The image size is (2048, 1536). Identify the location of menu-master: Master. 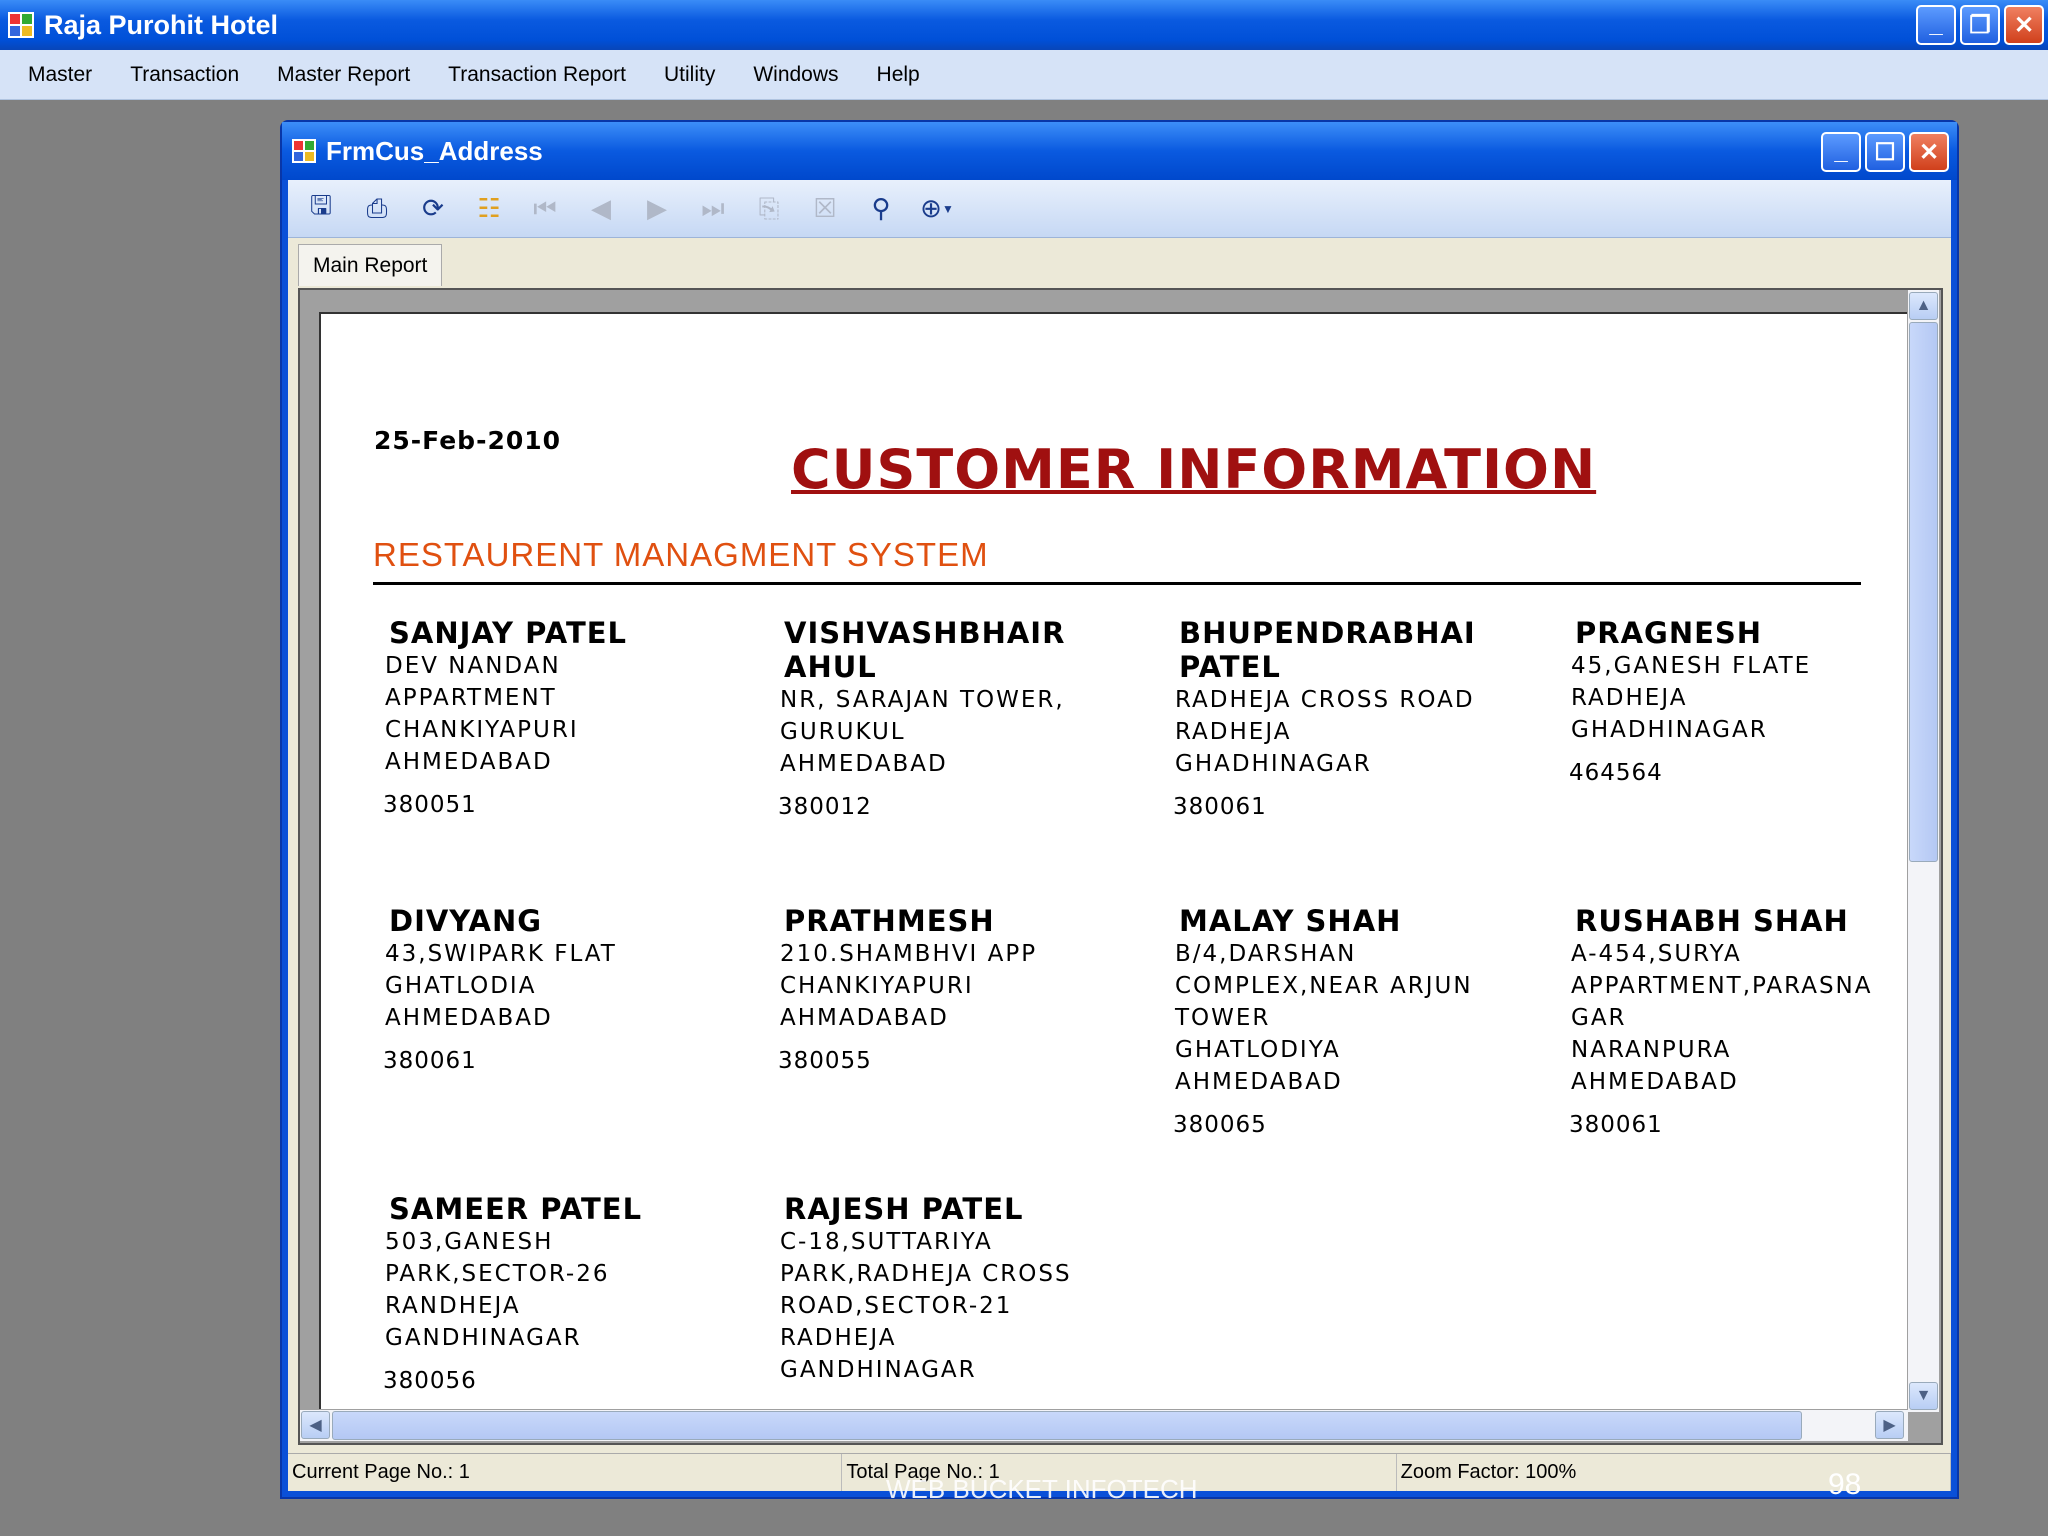
(60, 75).